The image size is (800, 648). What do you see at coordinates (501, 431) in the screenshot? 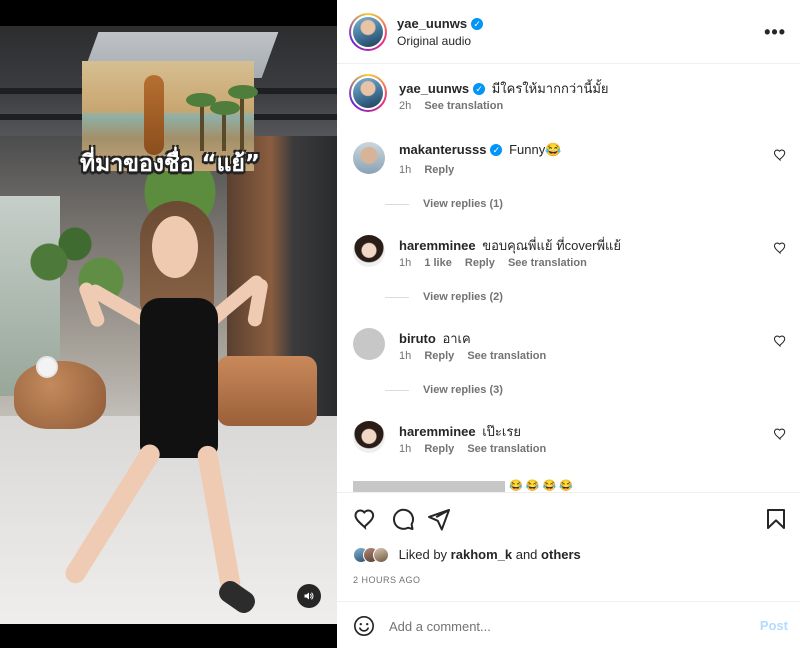
I see `comment-text: เป๊ะเรย` at bounding box center [501, 431].